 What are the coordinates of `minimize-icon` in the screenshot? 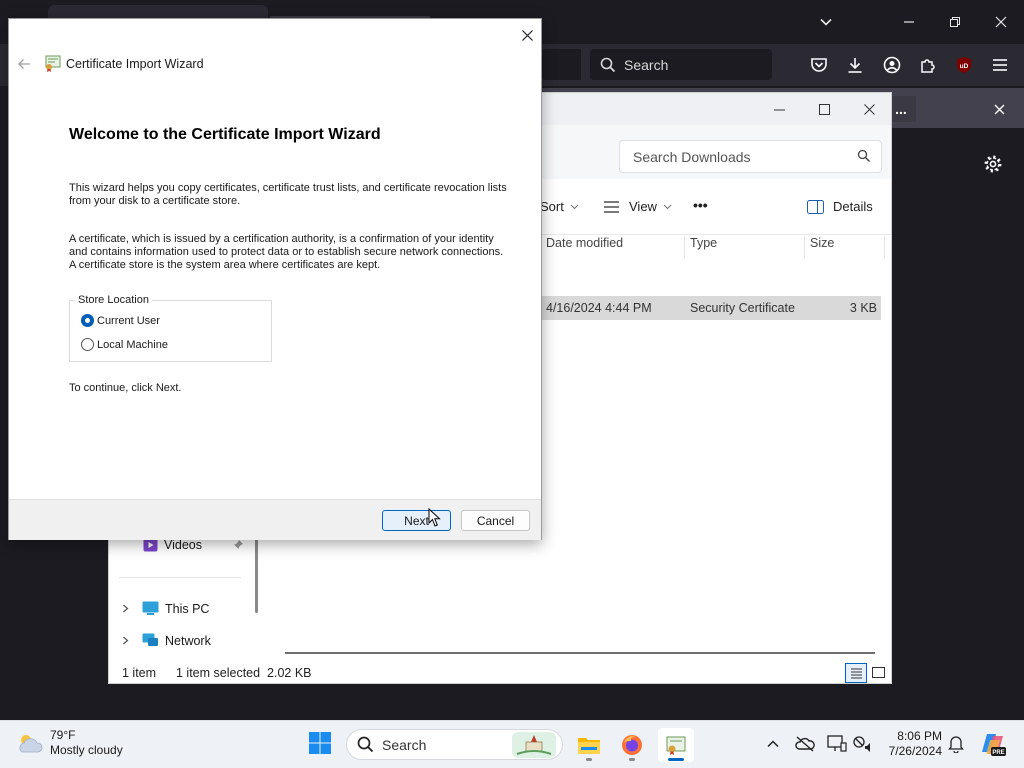 It's located at (909, 22).